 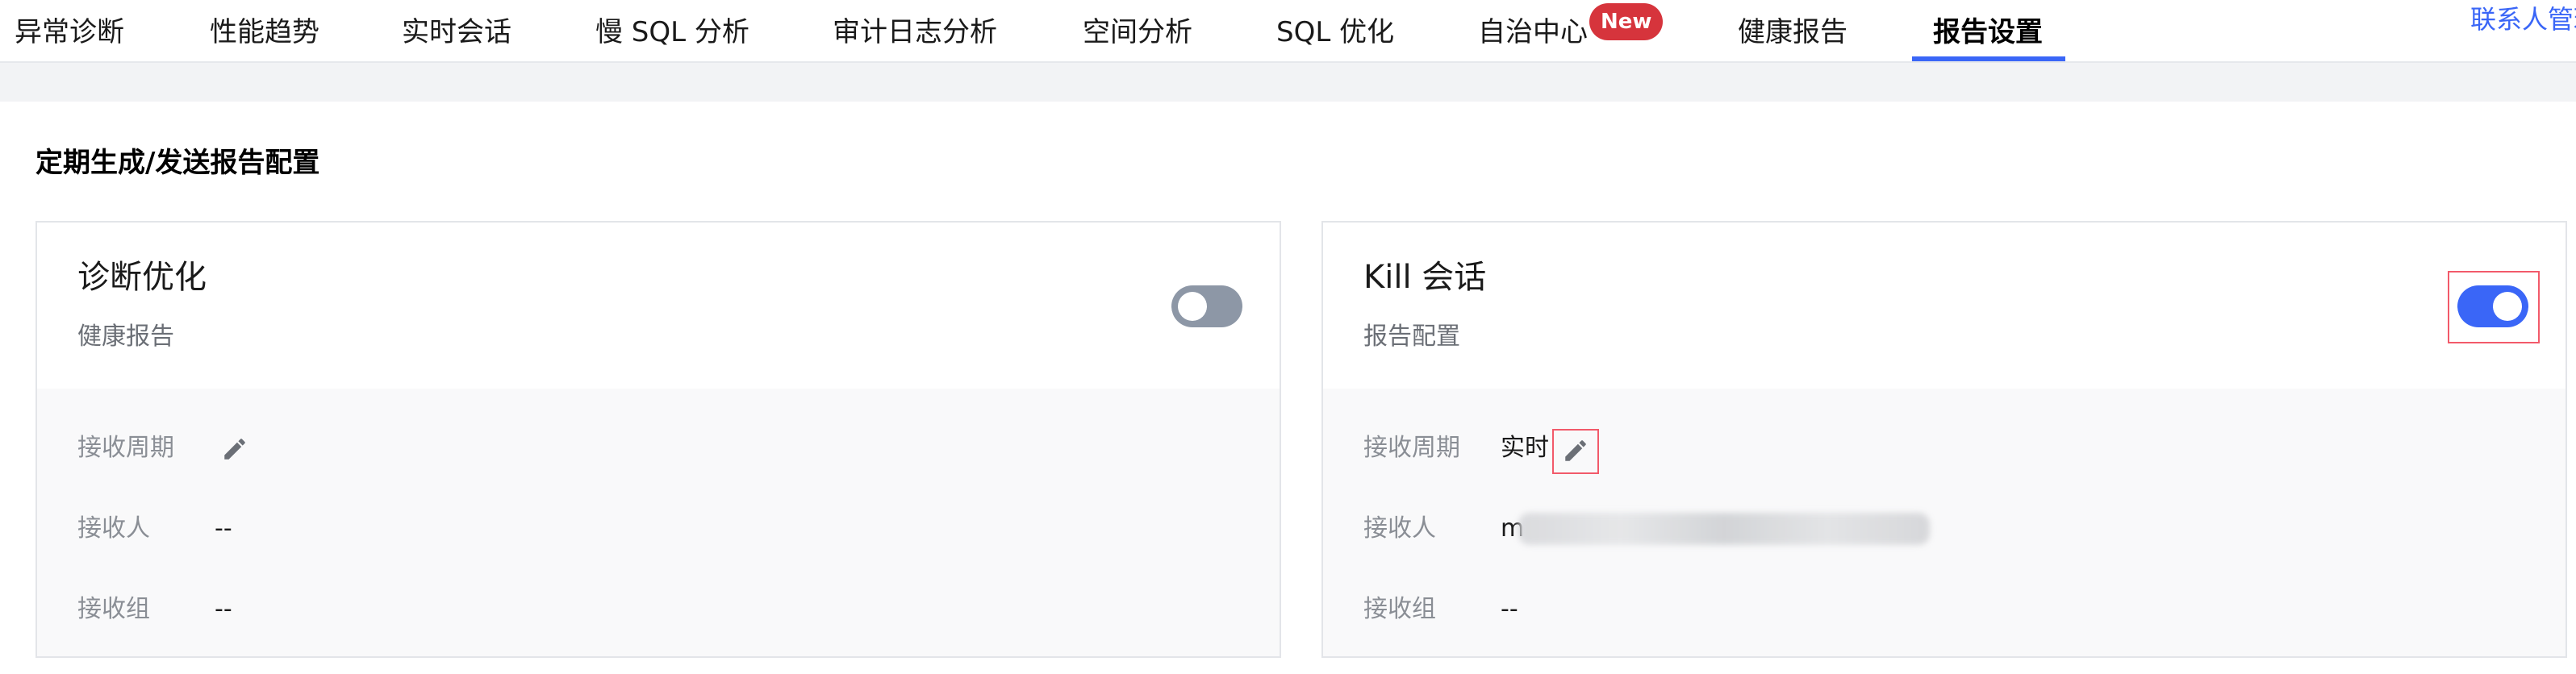 What do you see at coordinates (1525, 448) in the screenshot?
I see `period-value: 实时` at bounding box center [1525, 448].